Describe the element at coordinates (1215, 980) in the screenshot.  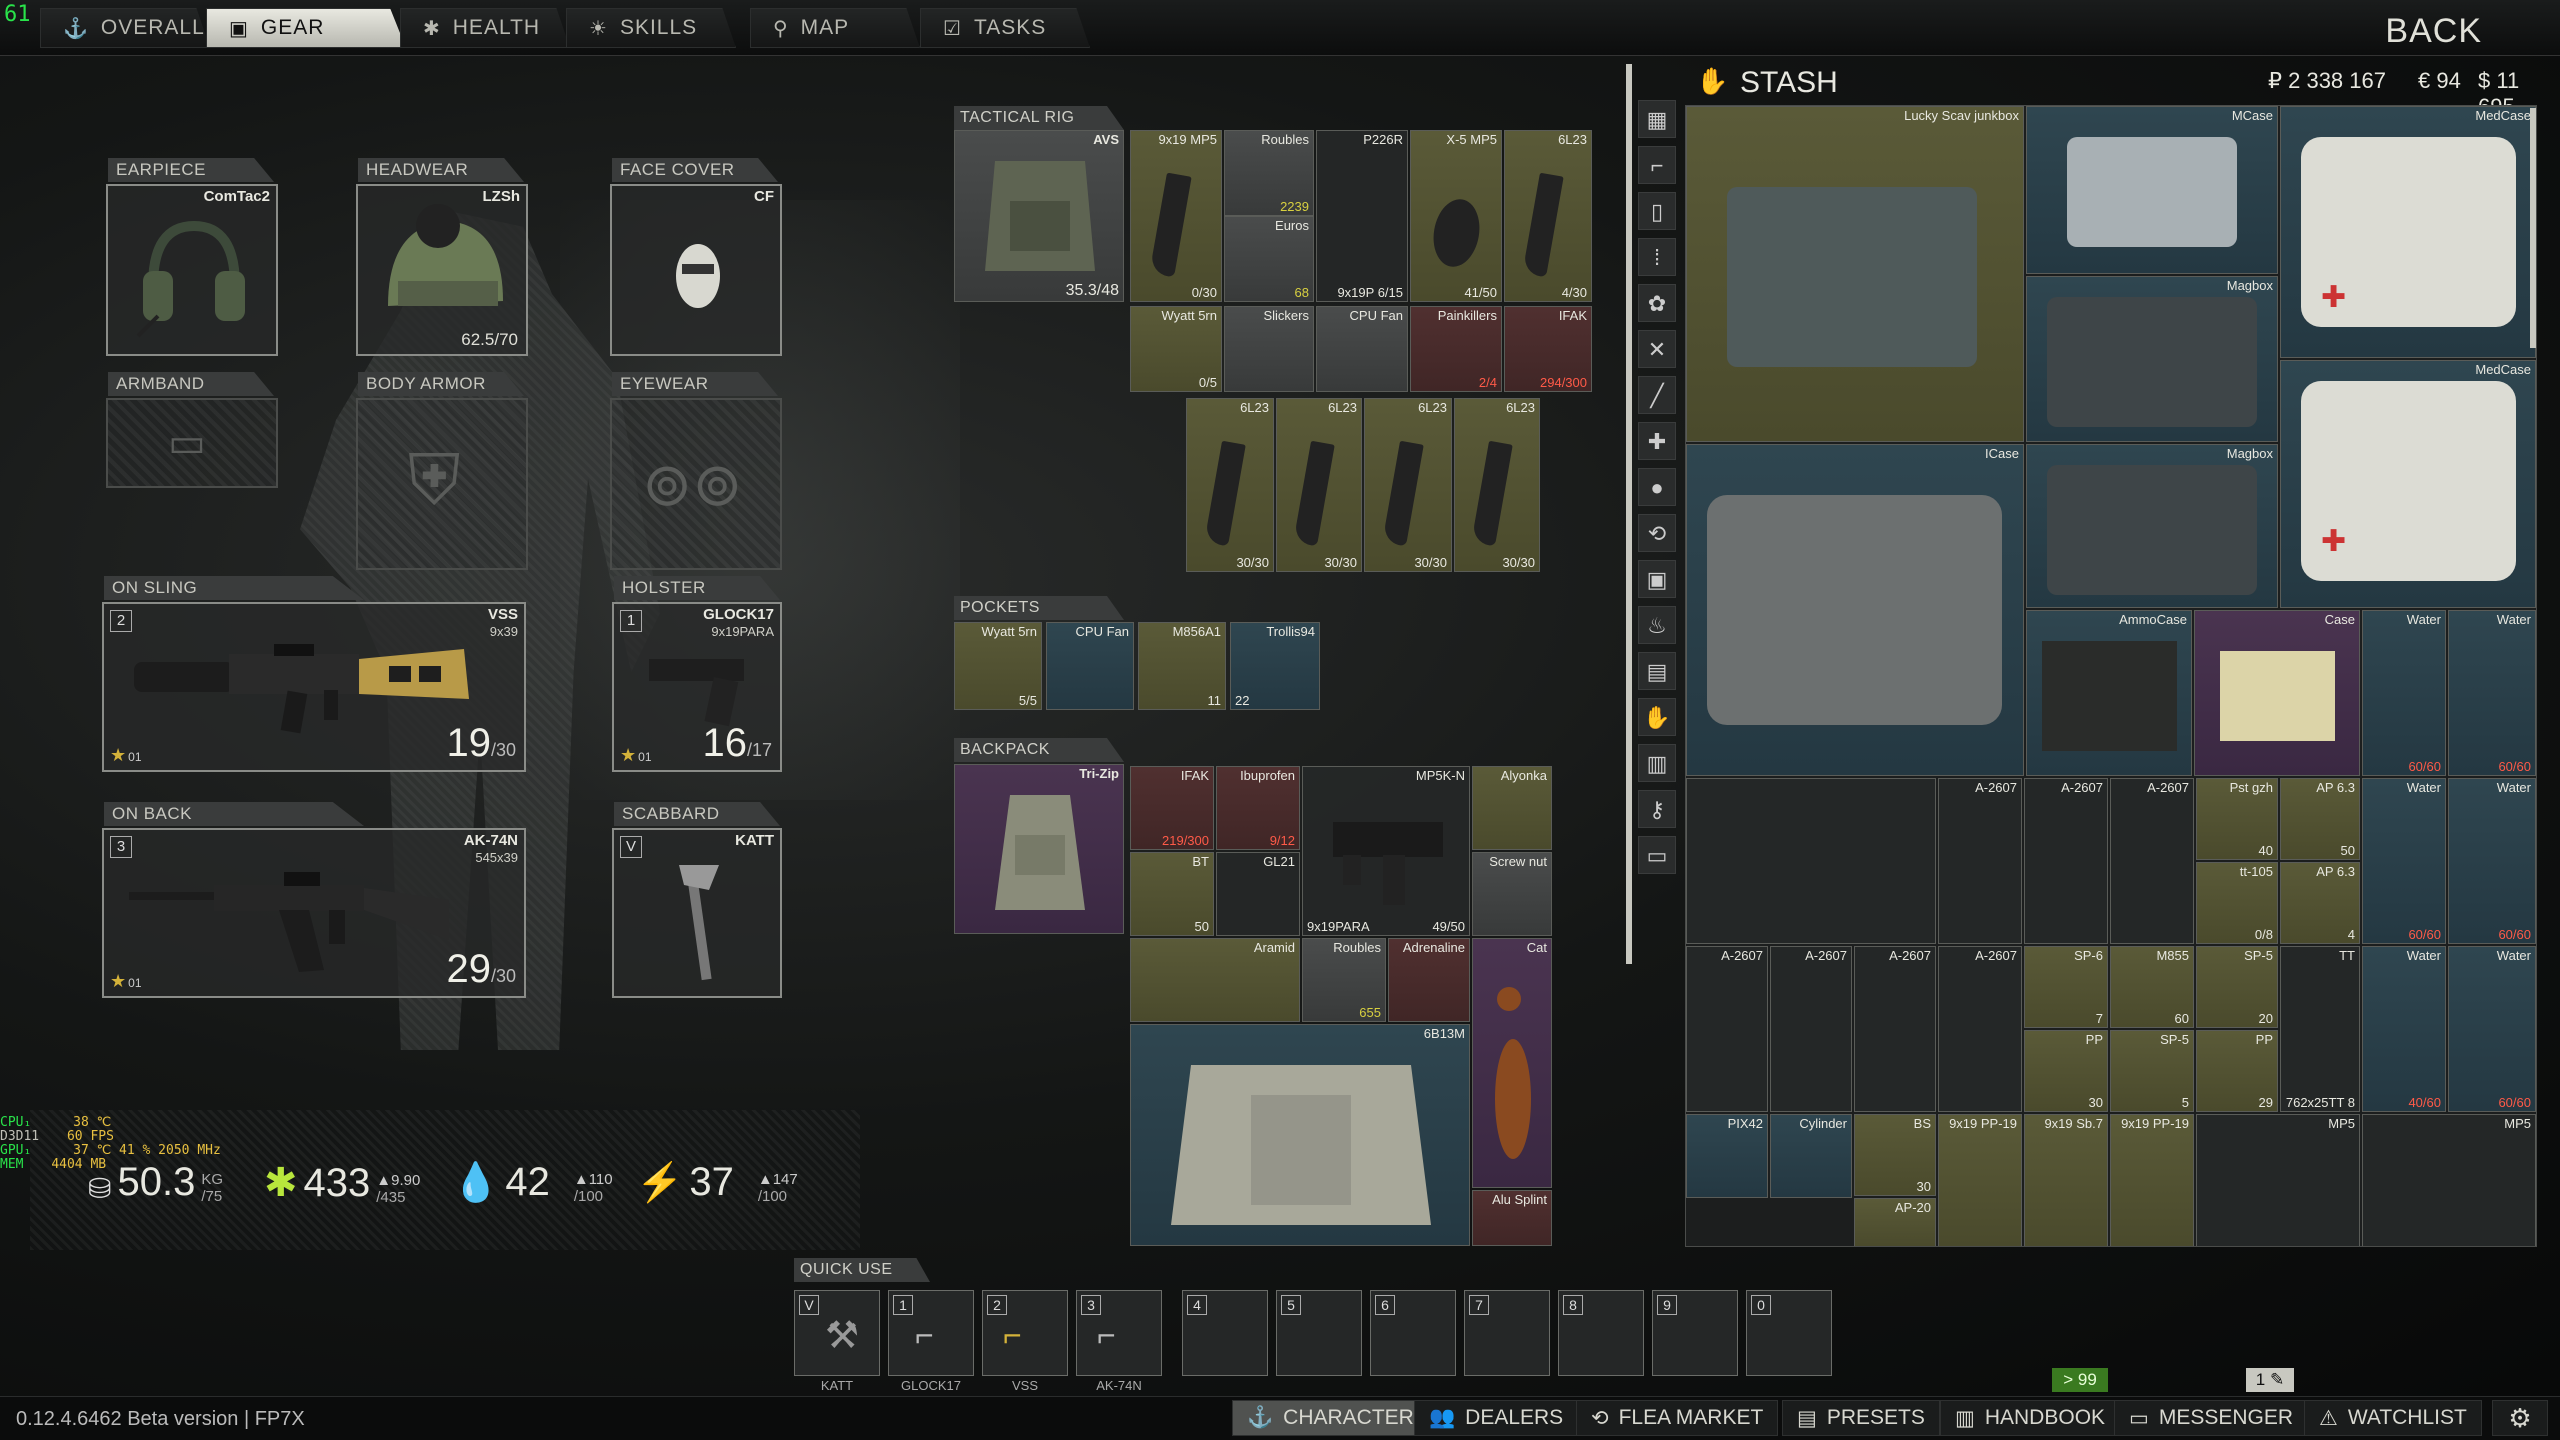
I see `backpack-item-aramid: Aramid` at that location.